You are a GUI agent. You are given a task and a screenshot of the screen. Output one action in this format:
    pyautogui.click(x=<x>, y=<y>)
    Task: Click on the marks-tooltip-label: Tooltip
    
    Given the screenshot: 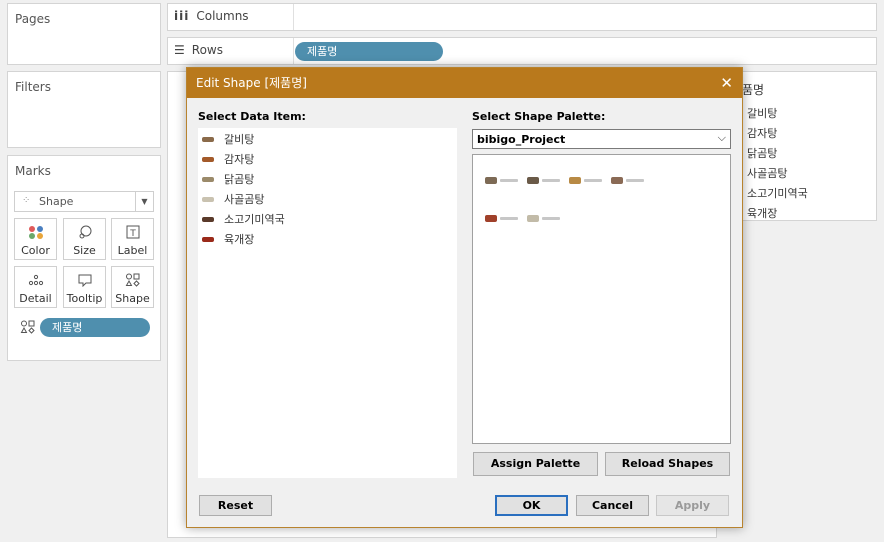 What is the action you would take?
    pyautogui.click(x=84, y=298)
    